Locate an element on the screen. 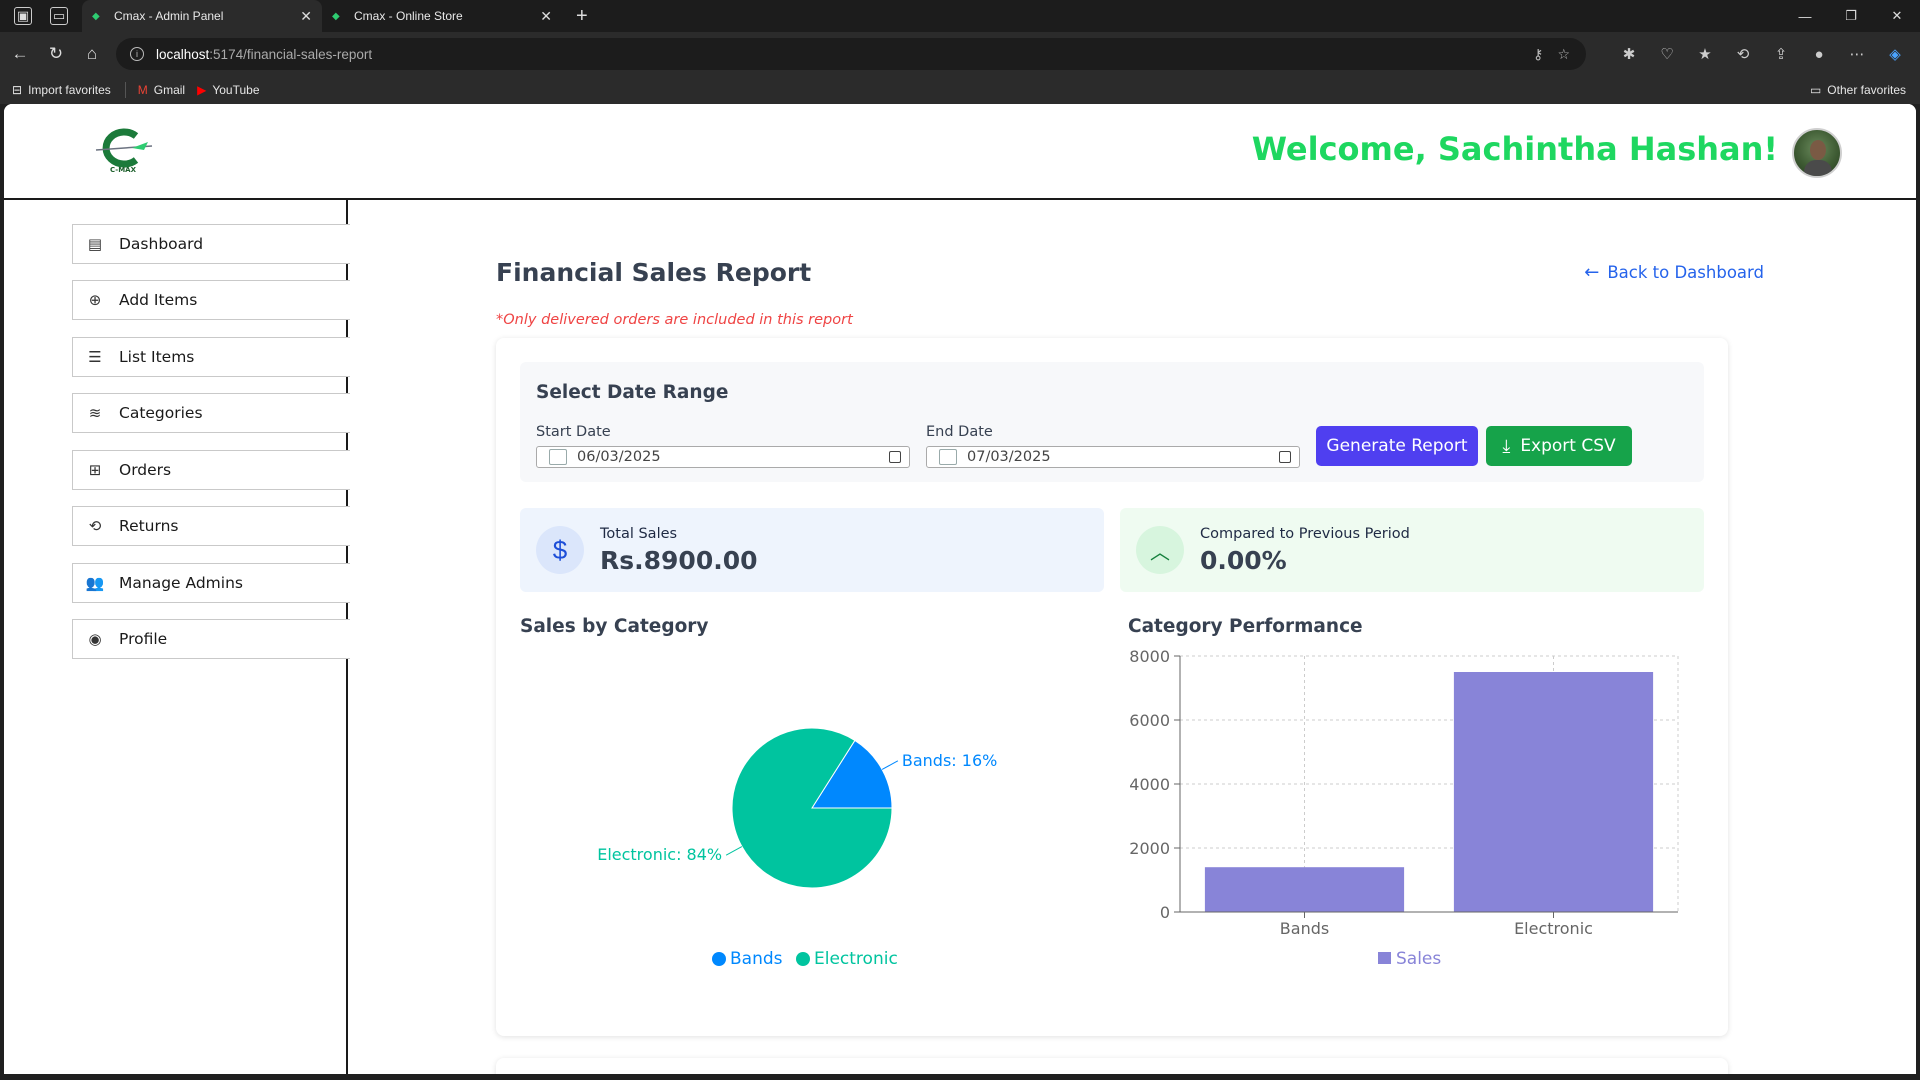 This screenshot has width=1920, height=1080. tab-actions-icon: ▭ is located at coordinates (59, 16).